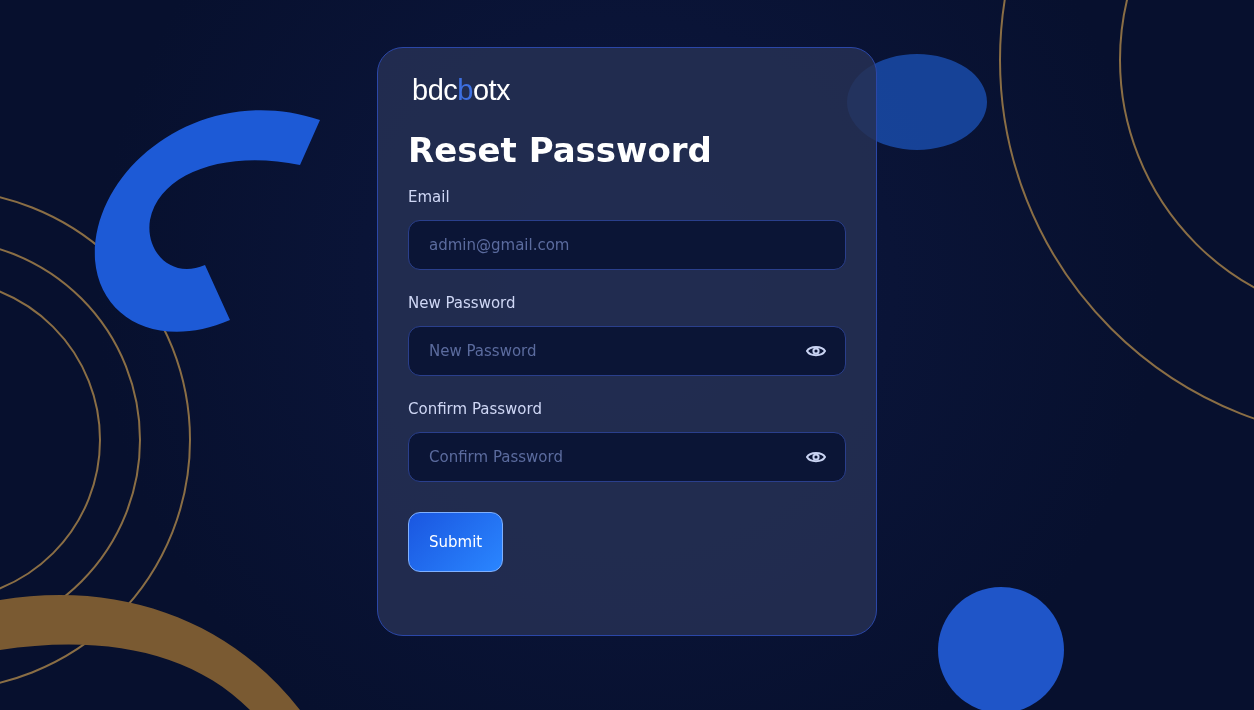 This screenshot has height=710, width=1254. Describe the element at coordinates (429, 197) in the screenshot. I see `field-label: Email` at that location.